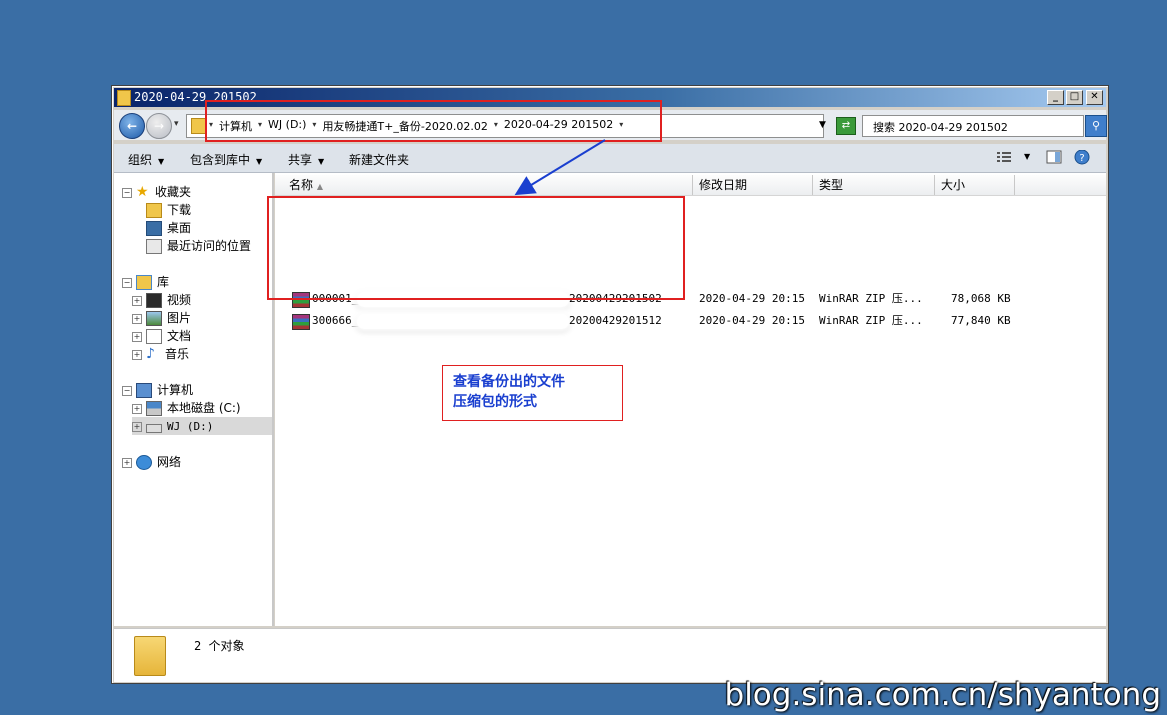 The image size is (1167, 715). What do you see at coordinates (532, 393) in the screenshot?
I see `annotation-note: 查看备份出的文件 压缩包的形式` at bounding box center [532, 393].